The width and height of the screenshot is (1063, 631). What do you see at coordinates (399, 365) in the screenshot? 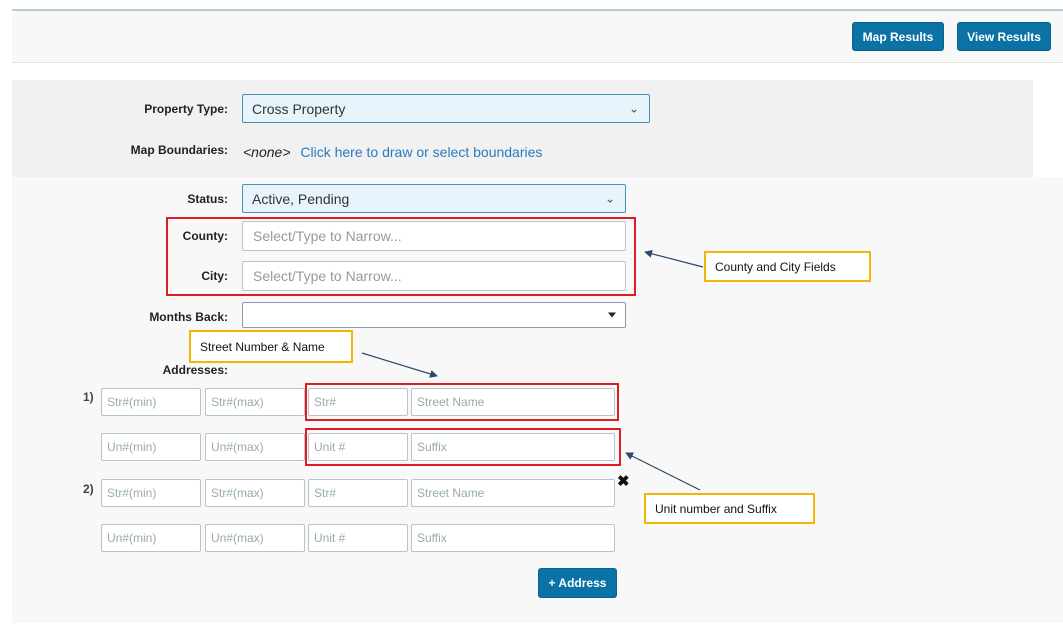
I see `street-arrow` at bounding box center [399, 365].